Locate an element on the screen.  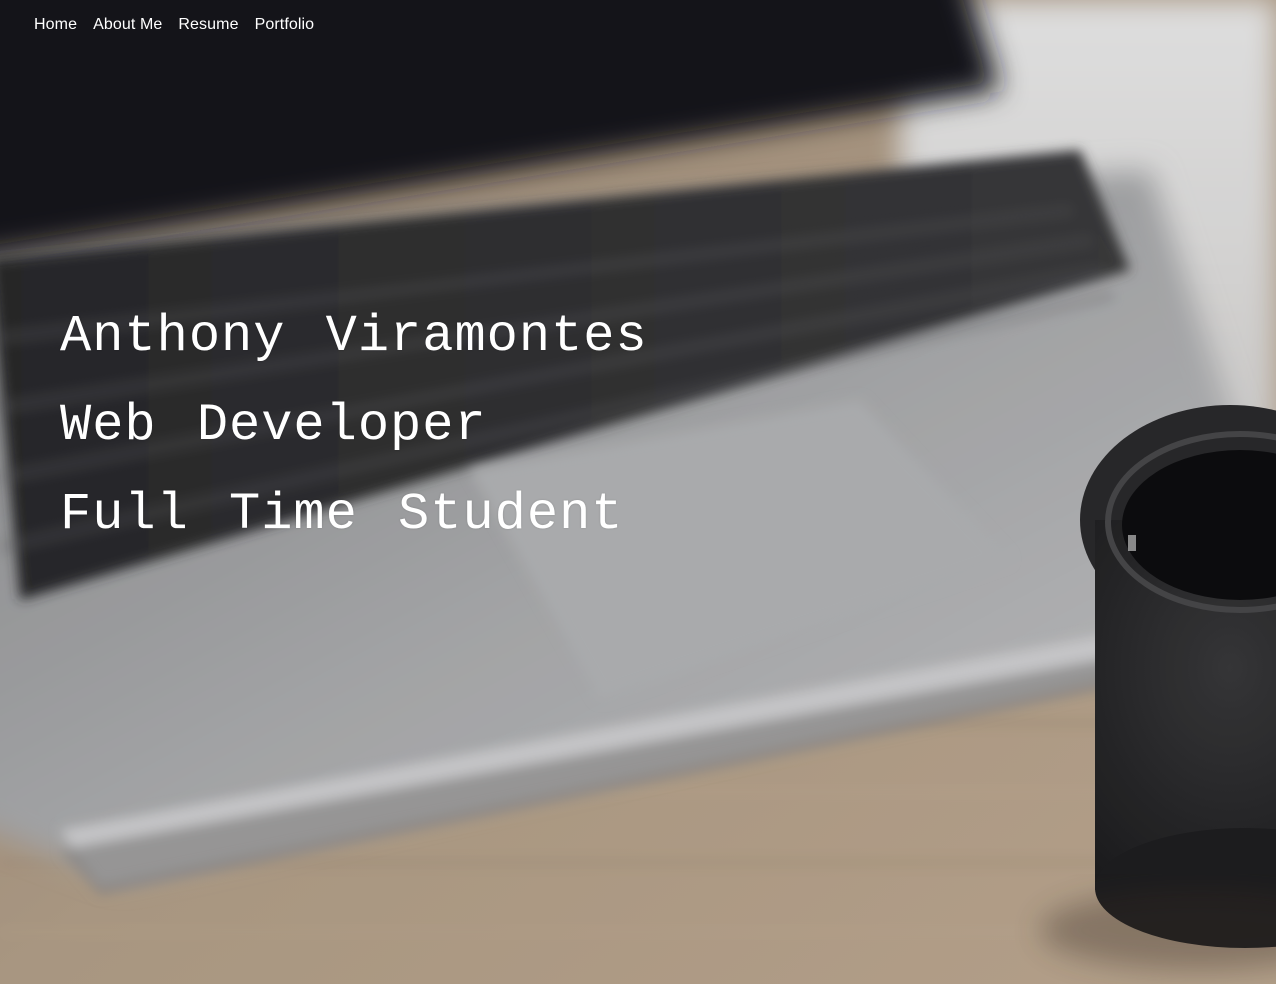
nav-resume-link: Resume is located at coordinates (208, 25).